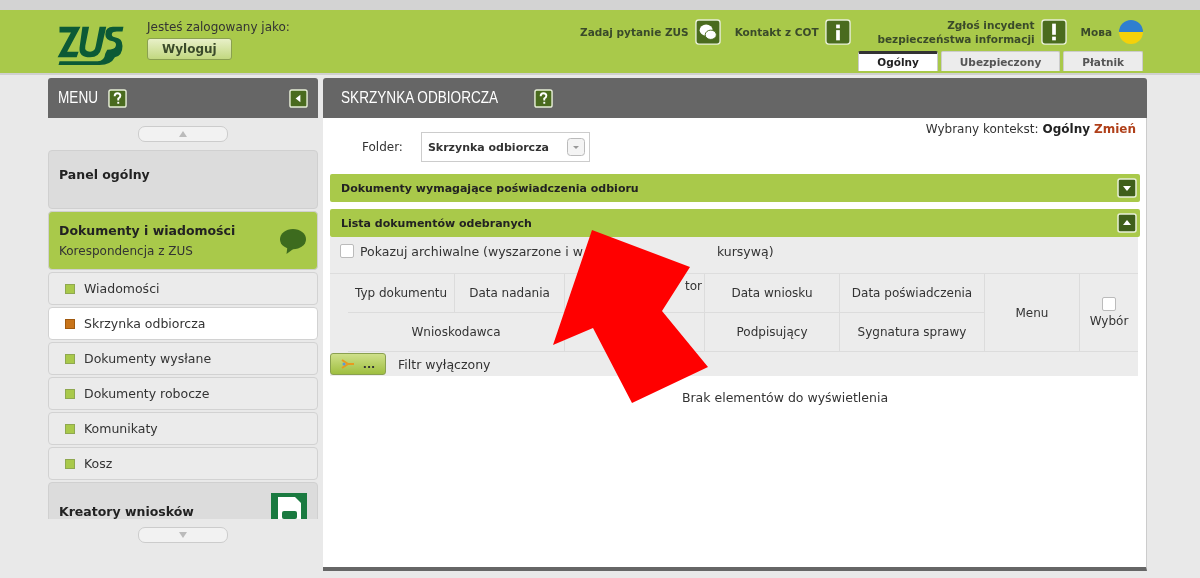  Describe the element at coordinates (147, 393) in the screenshot. I see `menu-item-label: Dokumenty robocze` at that location.